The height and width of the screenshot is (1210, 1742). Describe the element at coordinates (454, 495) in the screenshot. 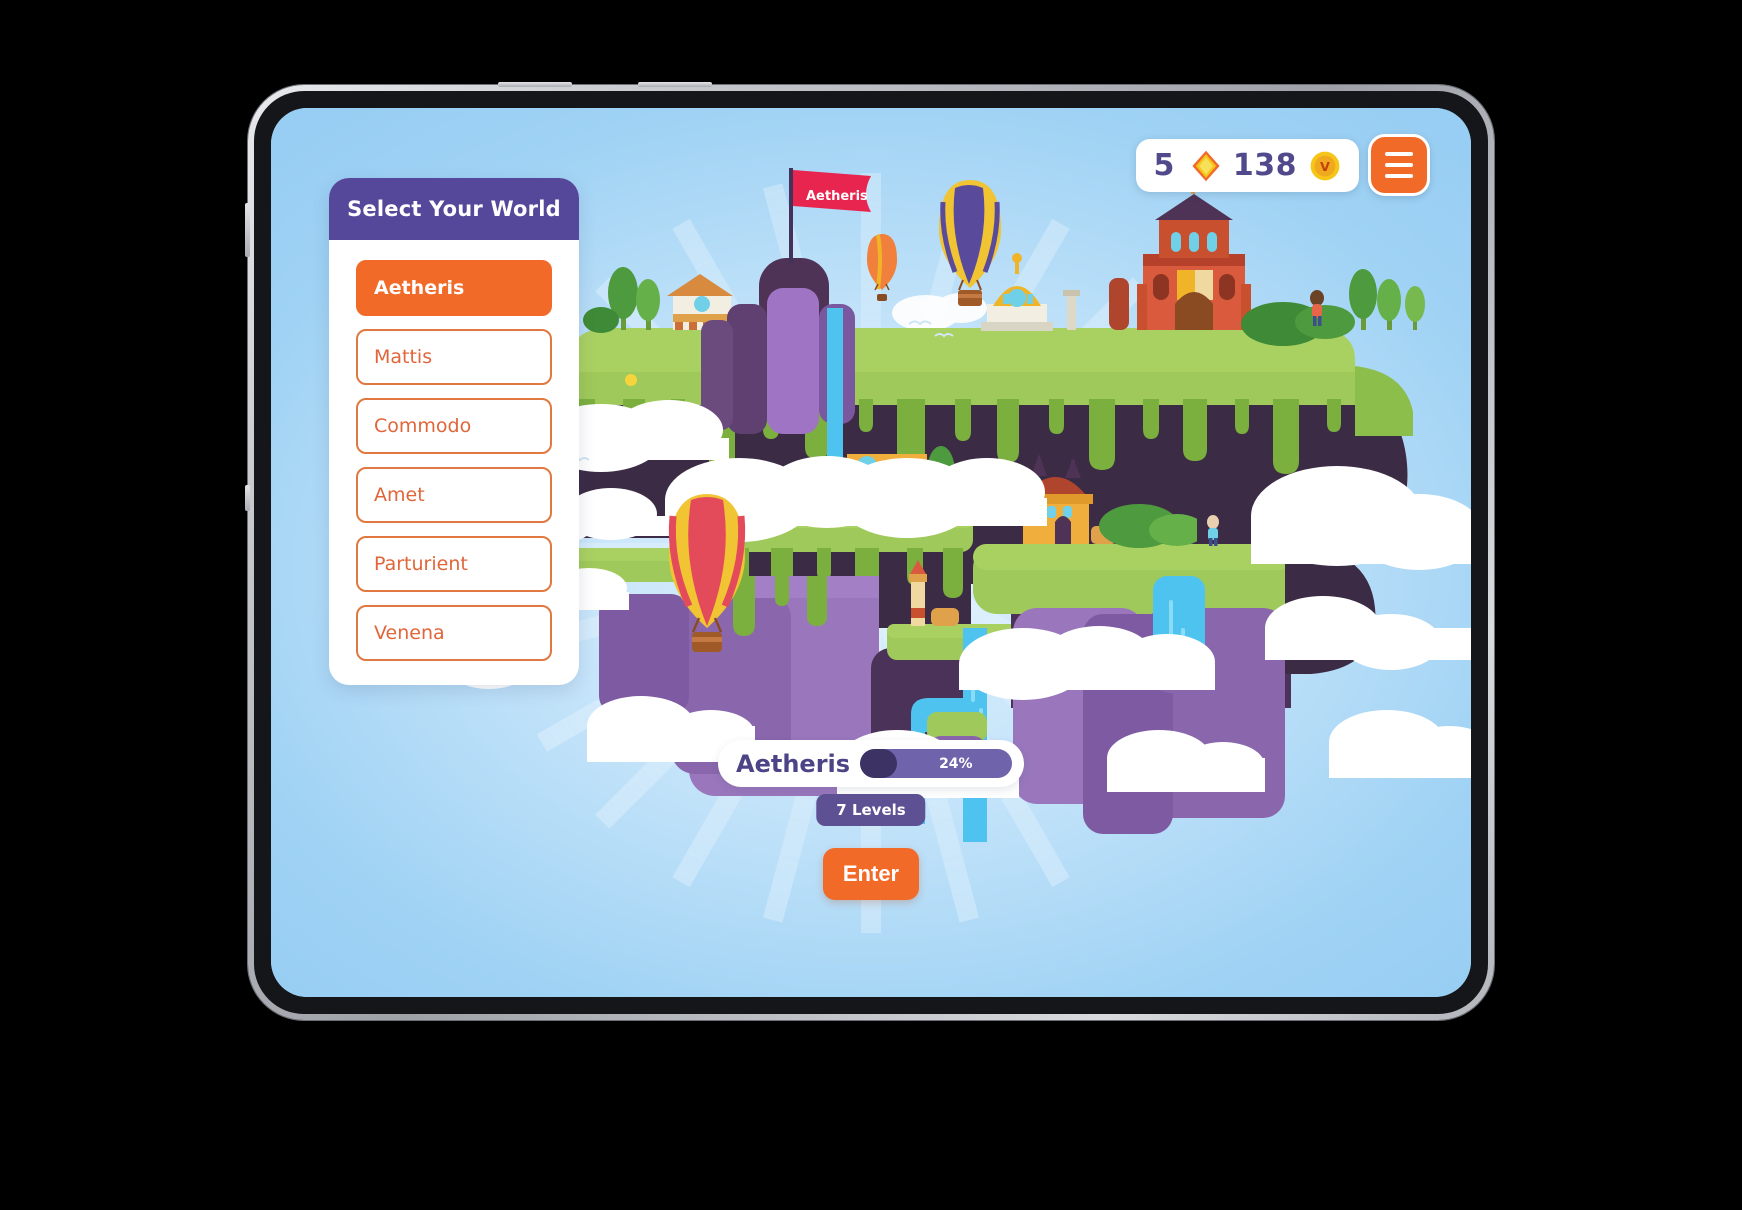

I see `world-item-amet: Amet` at that location.